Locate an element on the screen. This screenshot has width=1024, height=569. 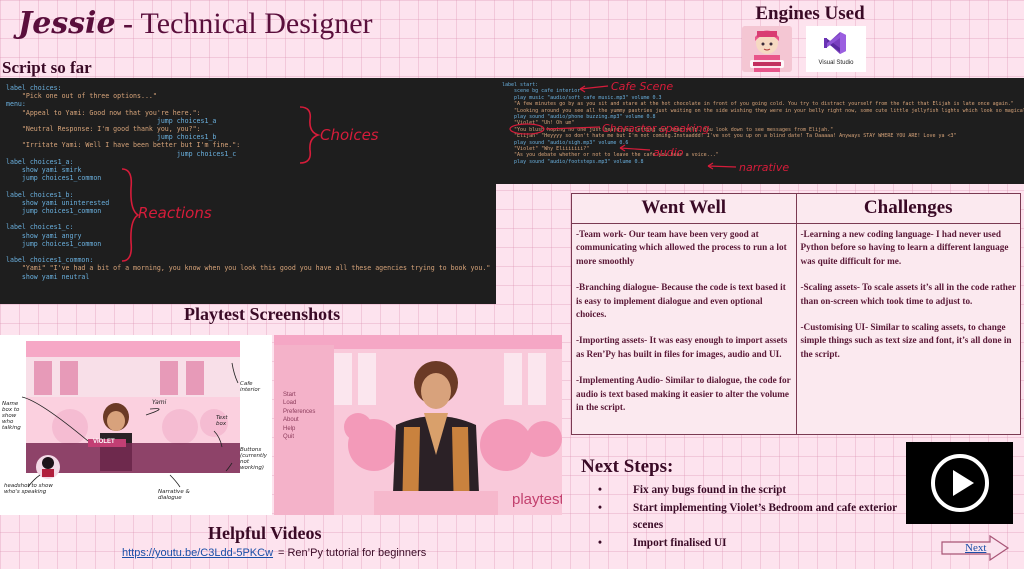
renpy-logo is located at coordinates (767, 49).